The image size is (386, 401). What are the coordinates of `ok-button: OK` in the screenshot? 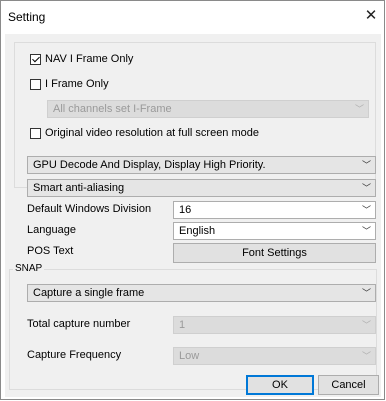 It's located at (280, 385).